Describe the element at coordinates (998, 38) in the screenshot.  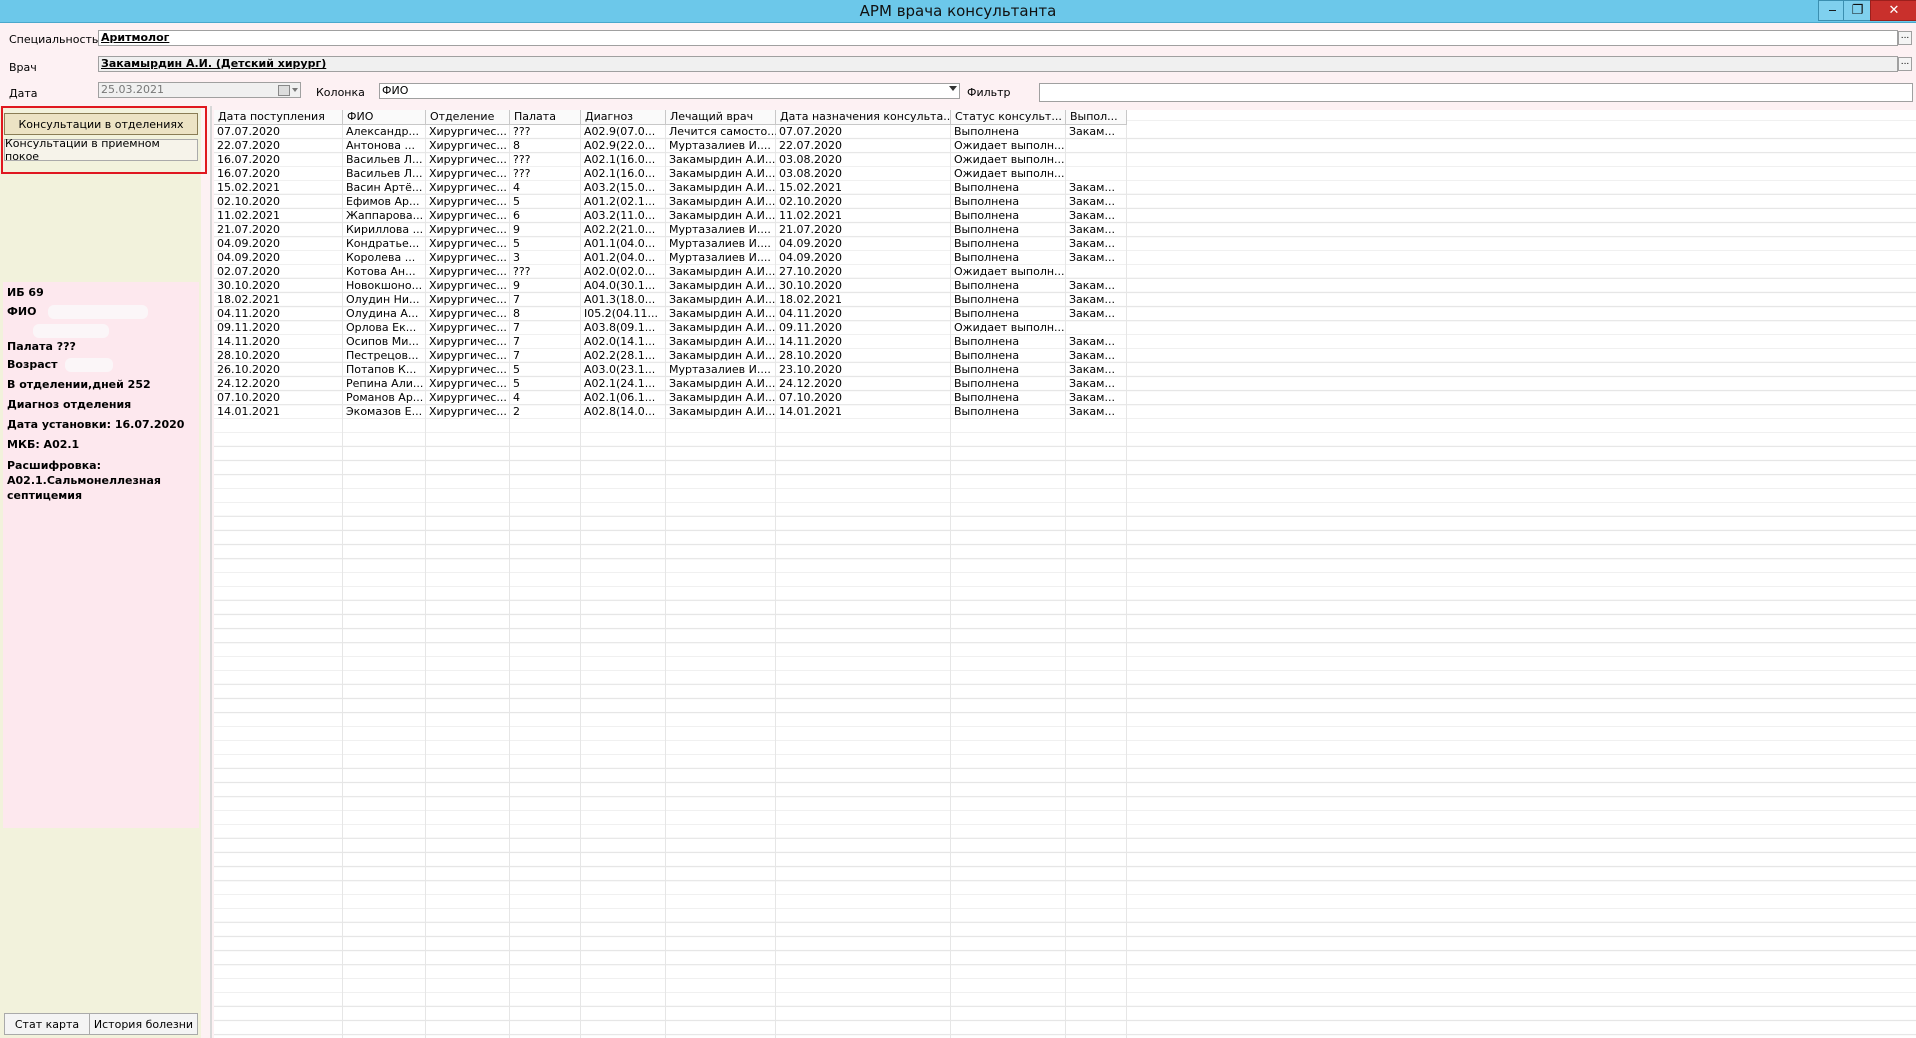
I see `specialty-field: Аритмолог` at that location.